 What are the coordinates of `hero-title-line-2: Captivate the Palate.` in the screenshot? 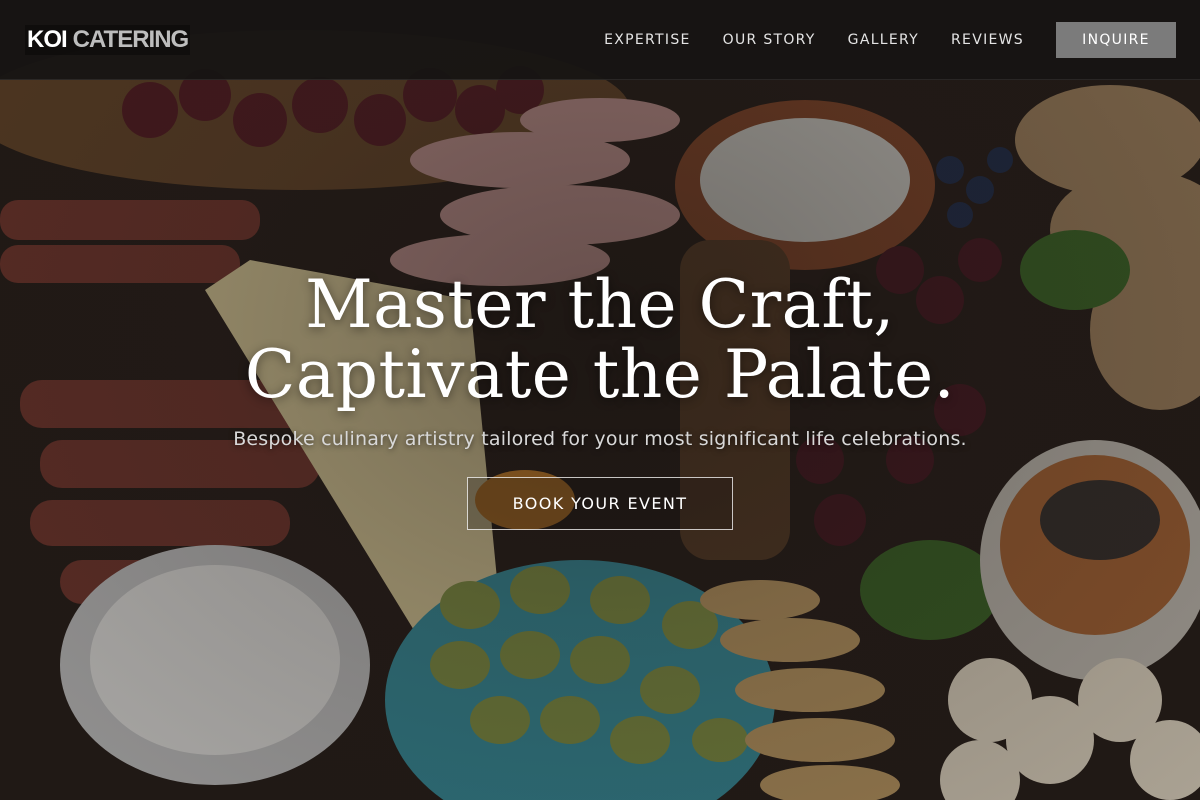 It's located at (600, 374).